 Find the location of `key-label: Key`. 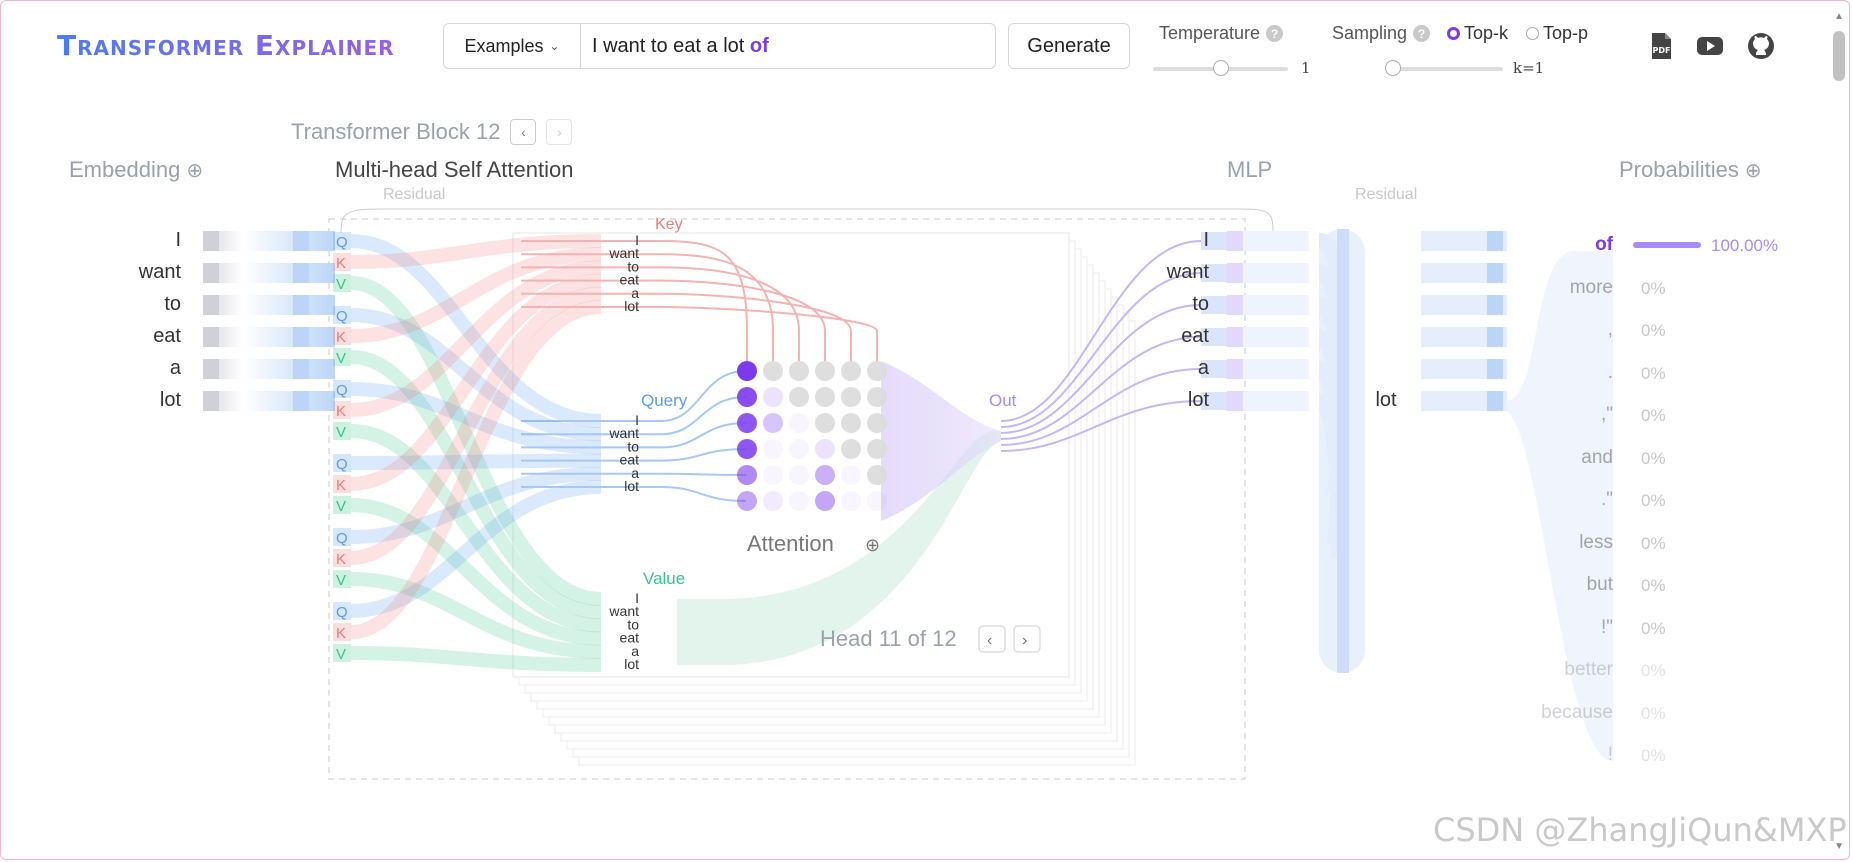

key-label: Key is located at coordinates (669, 224).